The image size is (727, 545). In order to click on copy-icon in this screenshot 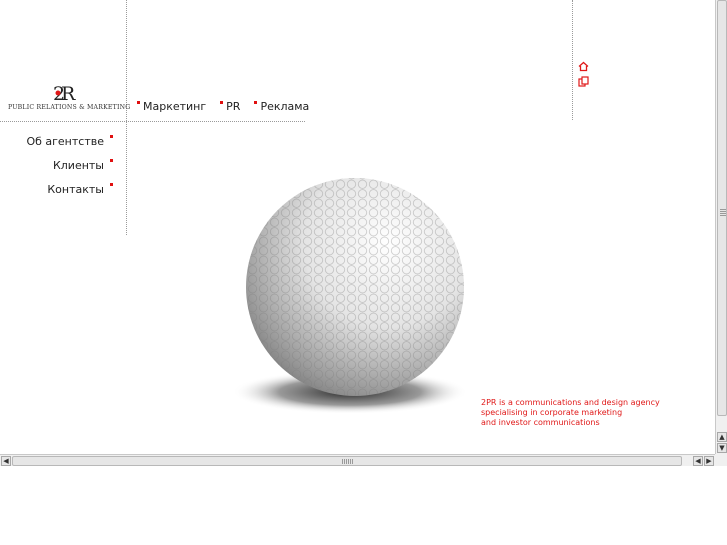, I will do `click(583, 81)`.